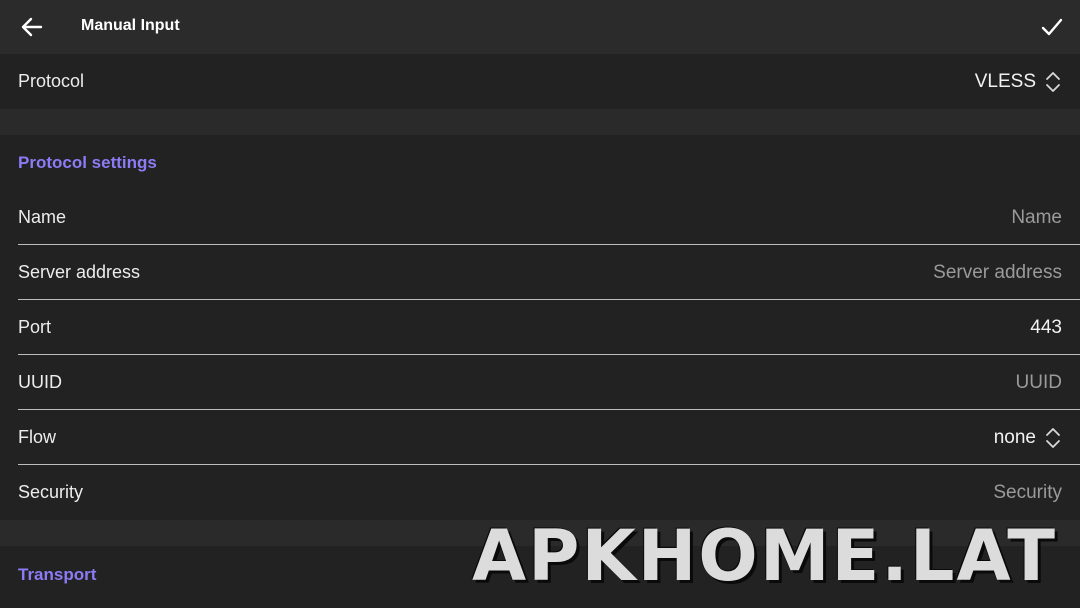 Image resolution: width=1080 pixels, height=608 pixels. I want to click on server-address-input: Server address, so click(997, 272).